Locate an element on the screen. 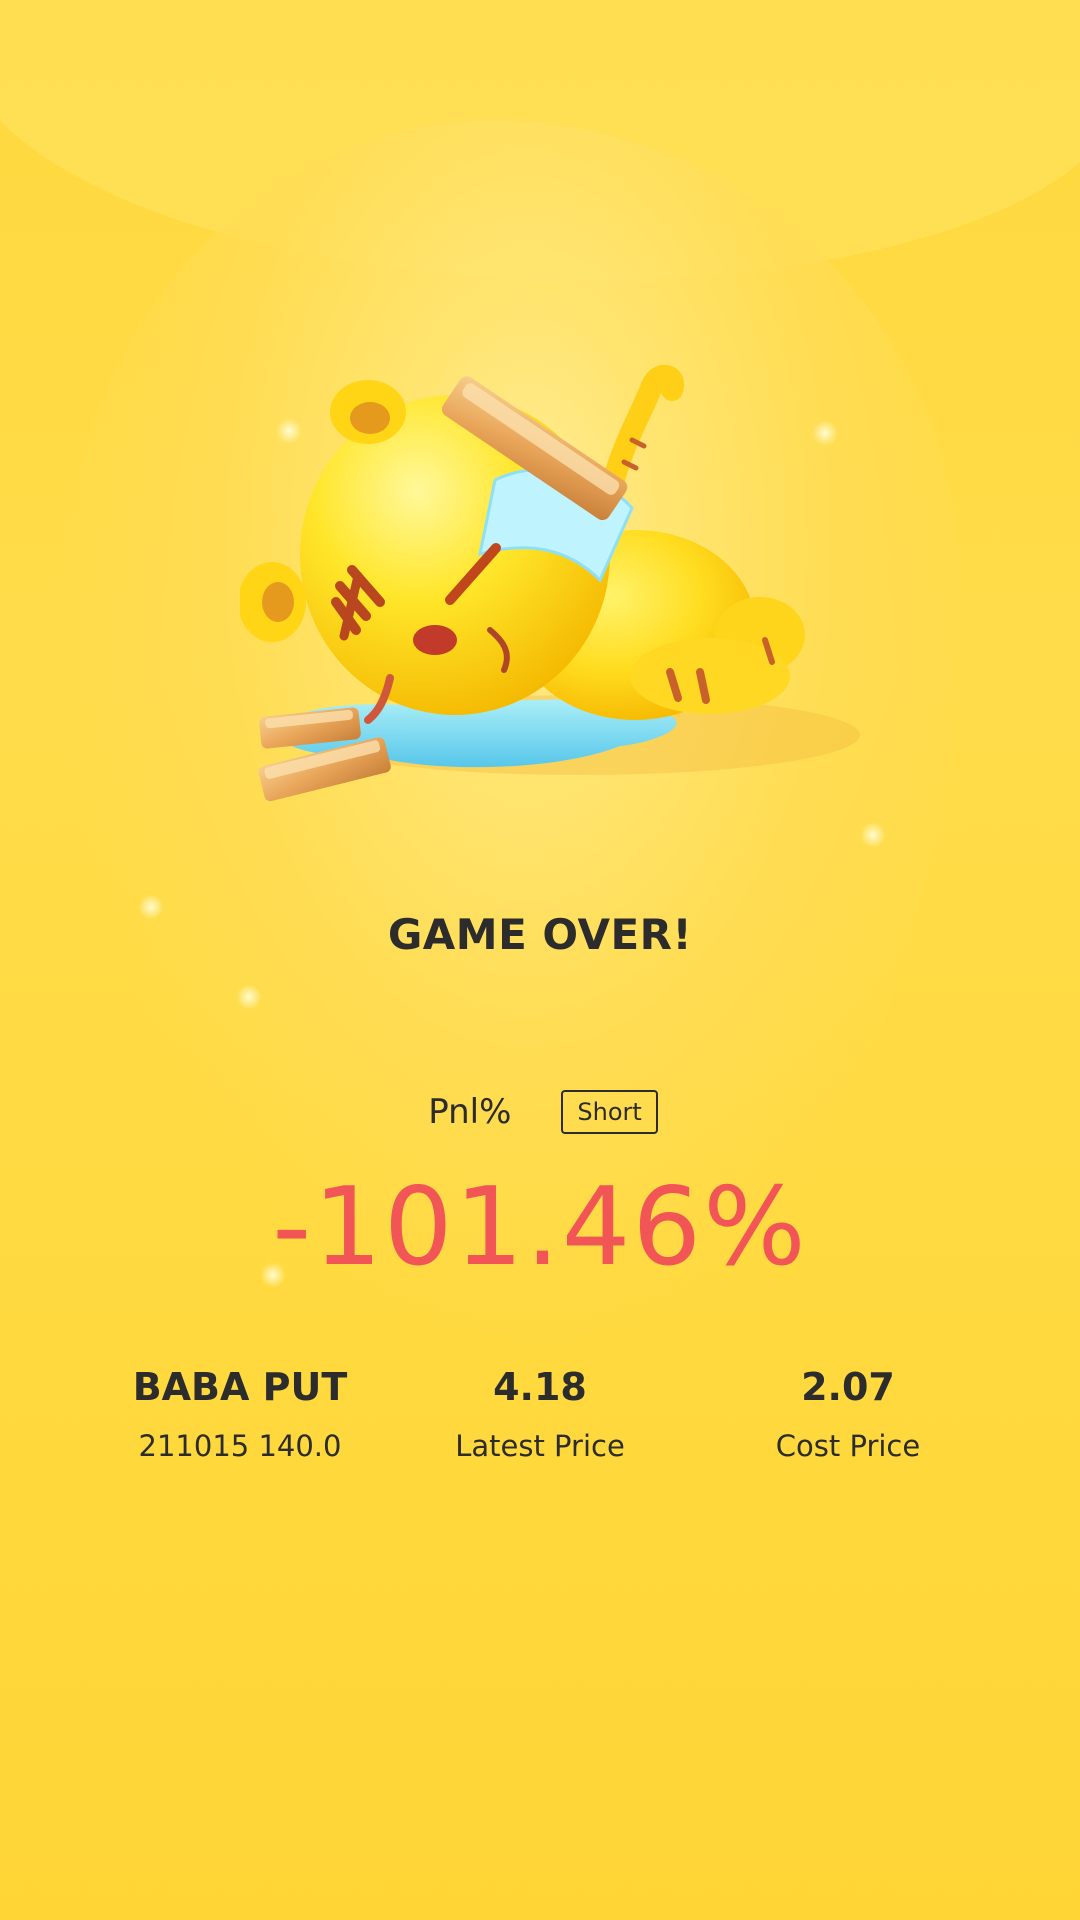  pnl-percentage-value: -101.46% is located at coordinates (540, 1227).